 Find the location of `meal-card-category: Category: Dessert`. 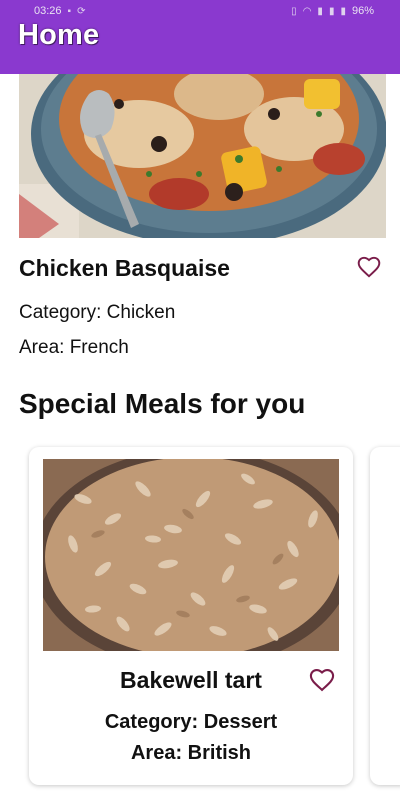

meal-card-category: Category: Dessert is located at coordinates (191, 722).